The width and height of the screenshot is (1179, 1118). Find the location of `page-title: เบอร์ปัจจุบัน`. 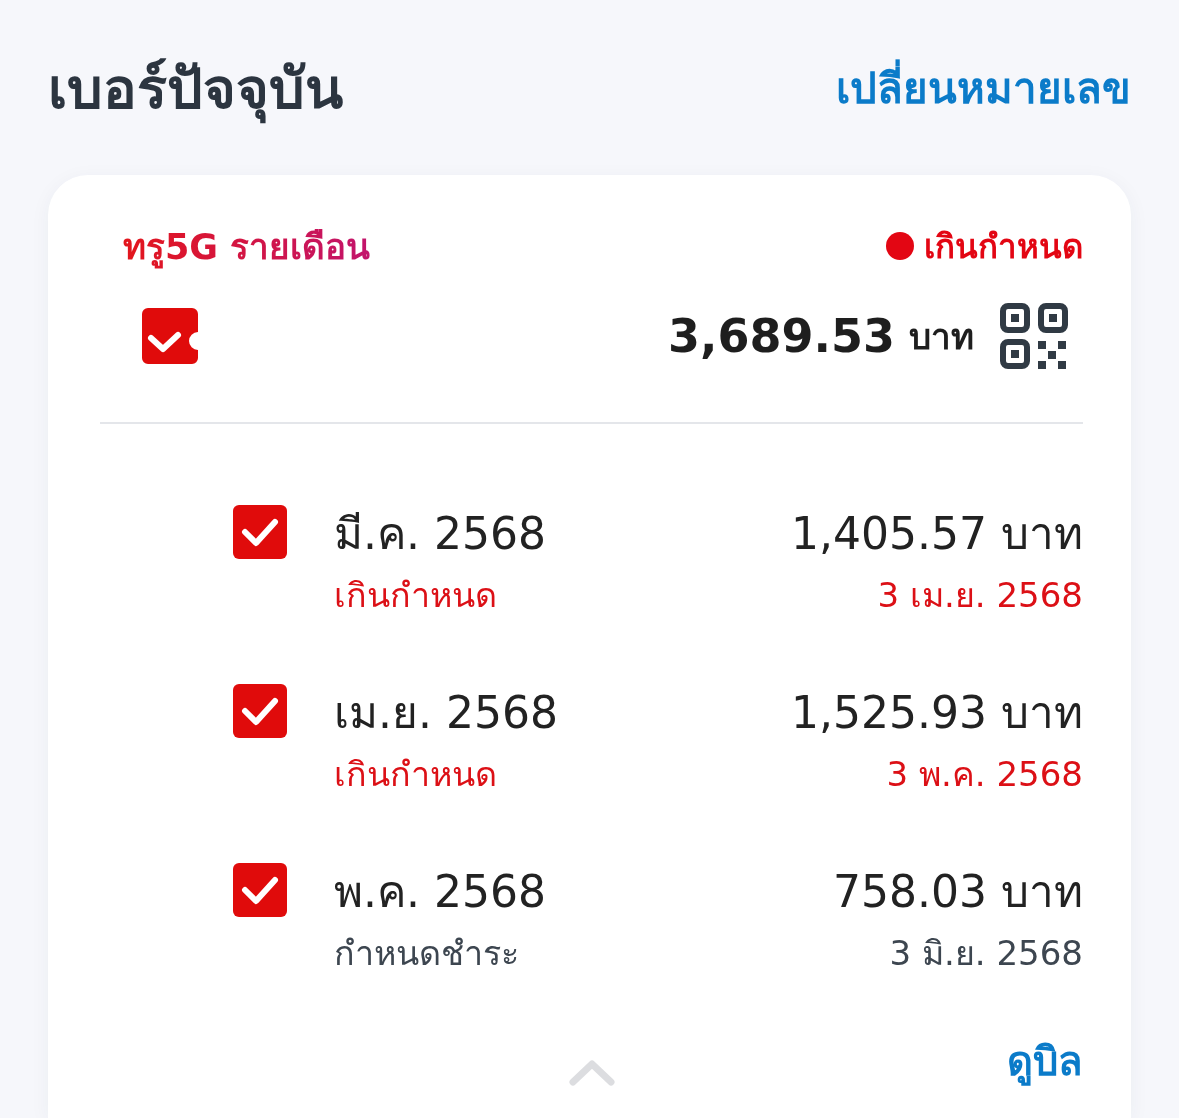

page-title: เบอร์ปัจจุบัน is located at coordinates (195, 88).